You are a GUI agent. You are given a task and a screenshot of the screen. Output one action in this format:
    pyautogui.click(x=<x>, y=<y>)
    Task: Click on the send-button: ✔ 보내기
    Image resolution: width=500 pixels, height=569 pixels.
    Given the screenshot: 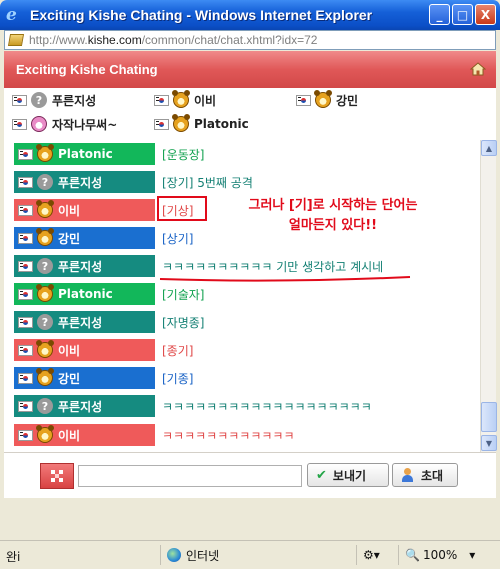 What is the action you would take?
    pyautogui.click(x=348, y=475)
    